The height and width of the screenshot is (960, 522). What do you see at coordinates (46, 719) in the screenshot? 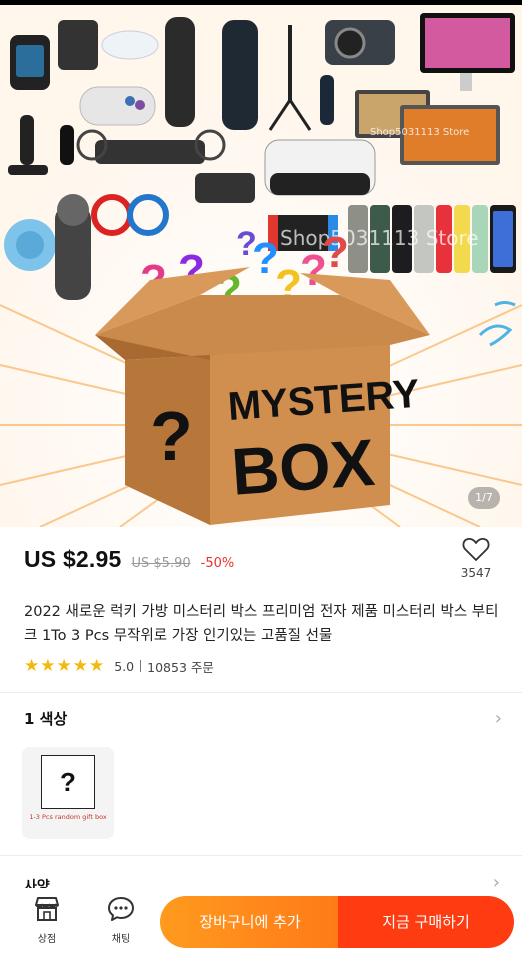
I see `color-label: 1 색상` at bounding box center [46, 719].